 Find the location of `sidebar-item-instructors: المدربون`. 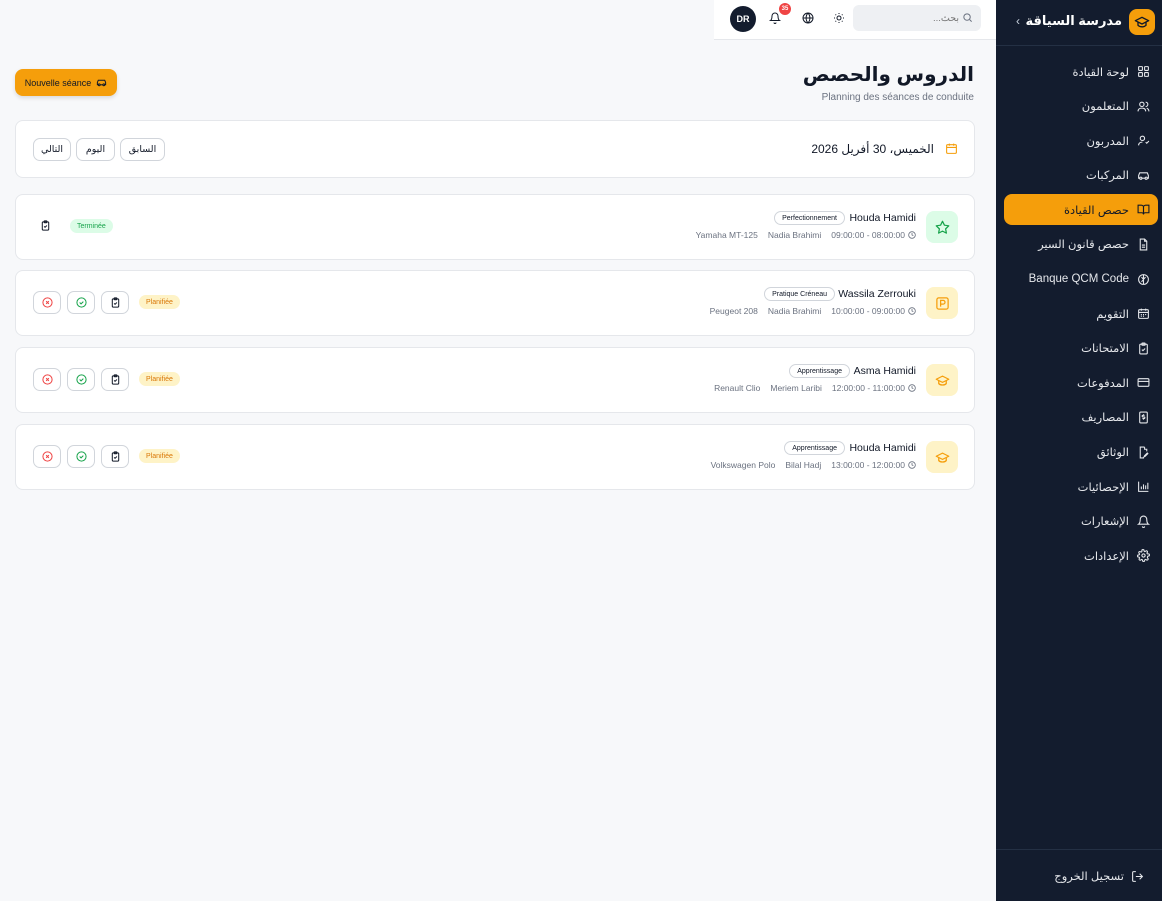

sidebar-item-instructors: المدربون is located at coordinates (1081, 140).